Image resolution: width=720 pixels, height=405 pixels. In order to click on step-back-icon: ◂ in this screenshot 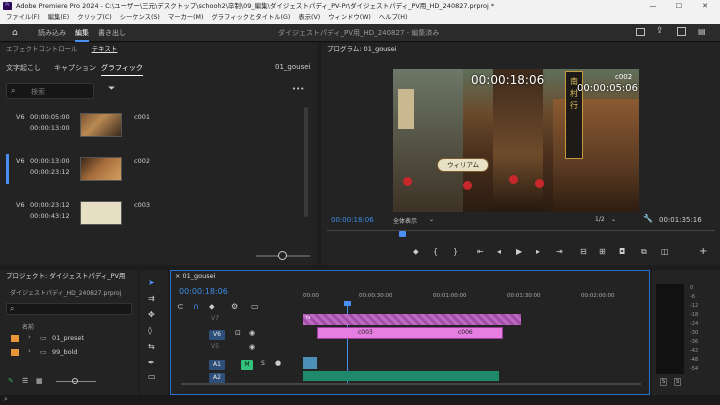, I will do `click(499, 251)`.